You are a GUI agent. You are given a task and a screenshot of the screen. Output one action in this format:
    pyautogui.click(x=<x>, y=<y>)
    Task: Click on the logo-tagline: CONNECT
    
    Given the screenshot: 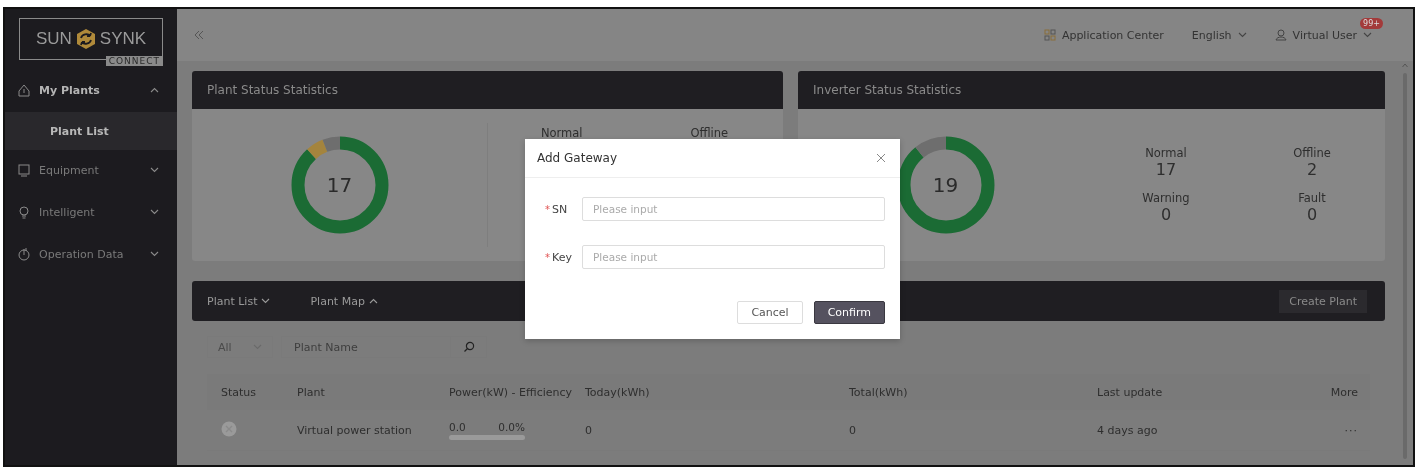 What is the action you would take?
    pyautogui.click(x=134, y=61)
    